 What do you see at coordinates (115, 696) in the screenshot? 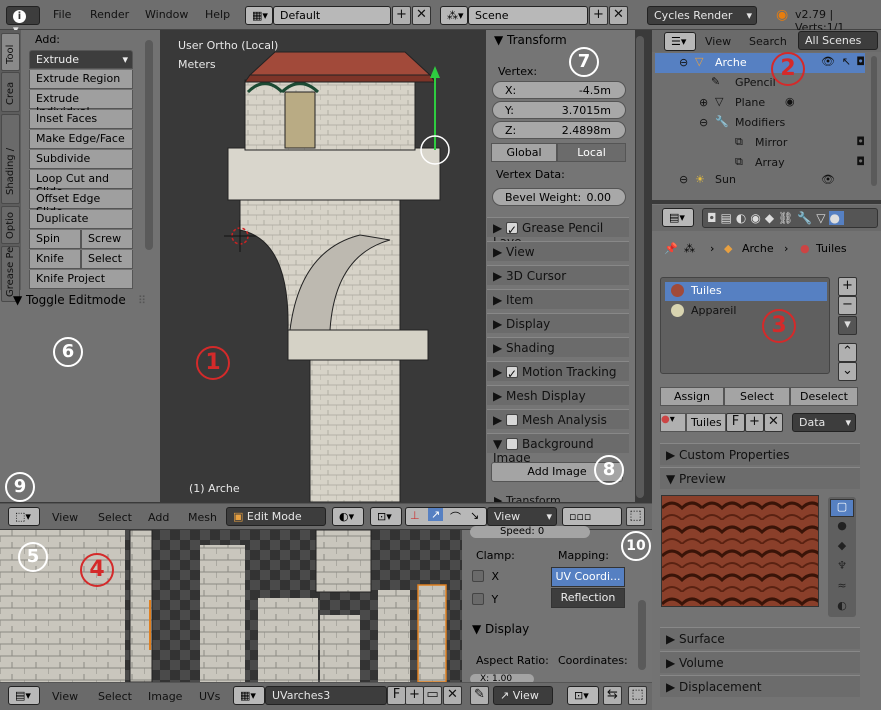
I see `uv-menu-select: Select` at bounding box center [115, 696].